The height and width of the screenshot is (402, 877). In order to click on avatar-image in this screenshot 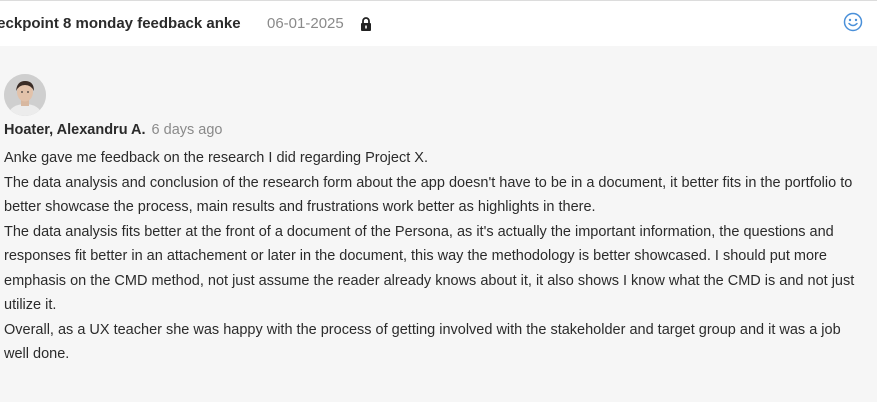, I will do `click(25, 95)`.